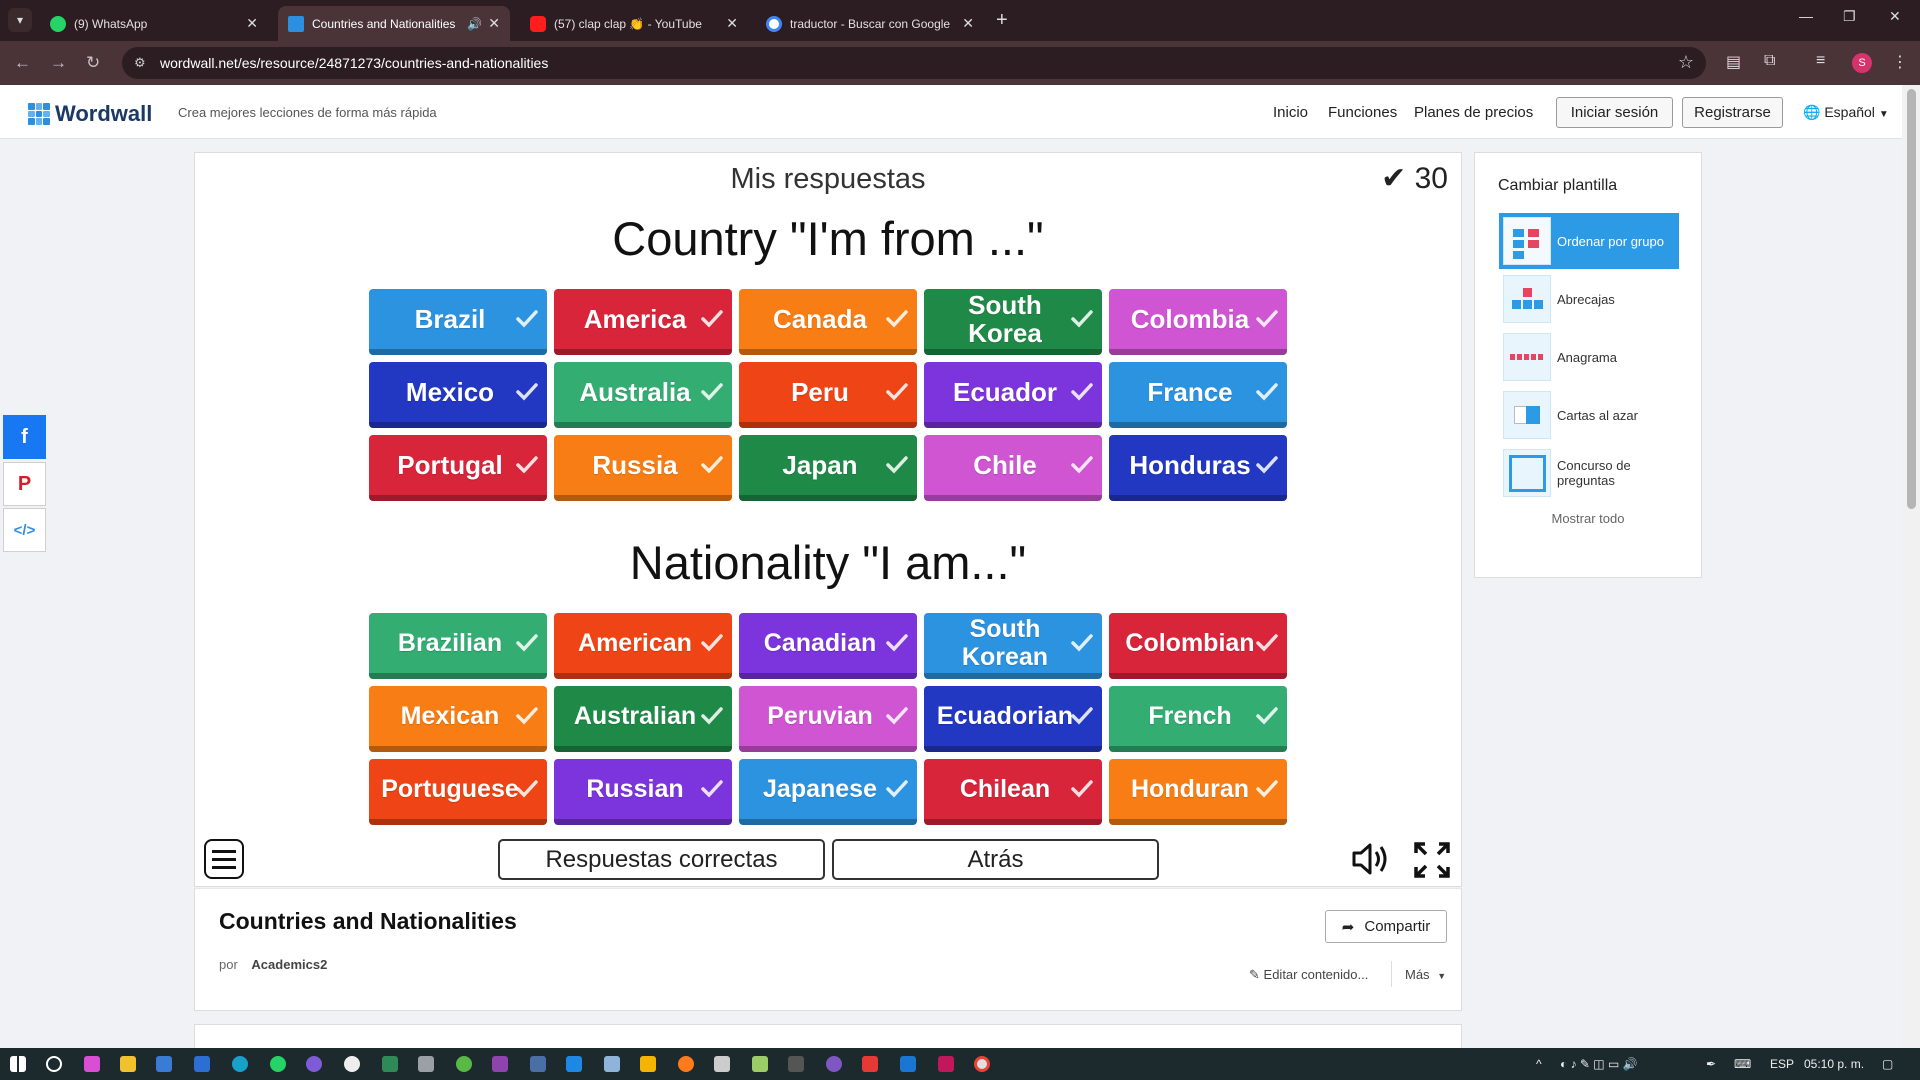  What do you see at coordinates (289, 964) in the screenshot?
I see `author-link: Academics2` at bounding box center [289, 964].